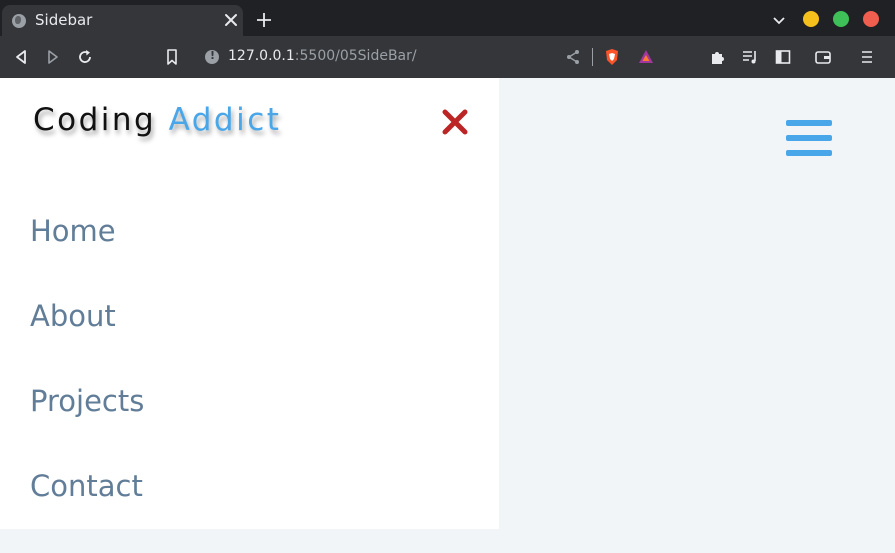 The image size is (895, 553). I want to click on toolbar-separator, so click(592, 57).